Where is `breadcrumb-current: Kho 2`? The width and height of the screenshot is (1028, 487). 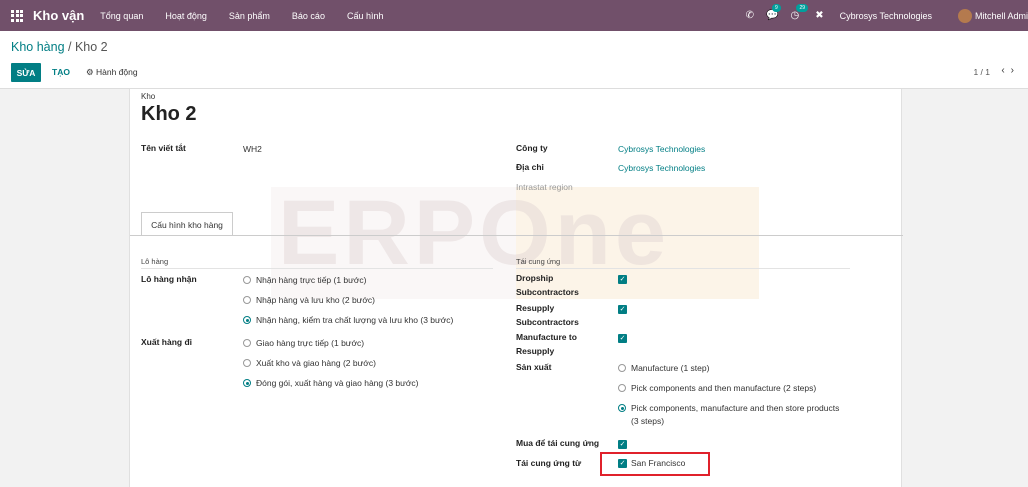
breadcrumb-current: Kho 2 is located at coordinates (91, 47).